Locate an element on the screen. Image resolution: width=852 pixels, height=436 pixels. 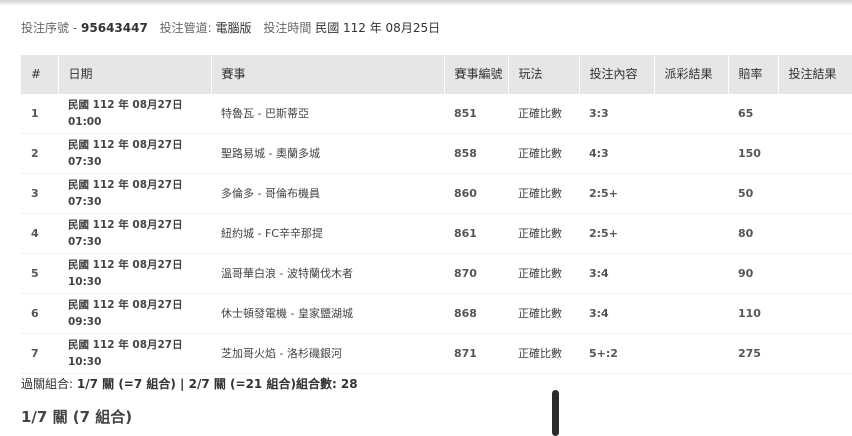
row-match-code: 870 is located at coordinates (476, 273).